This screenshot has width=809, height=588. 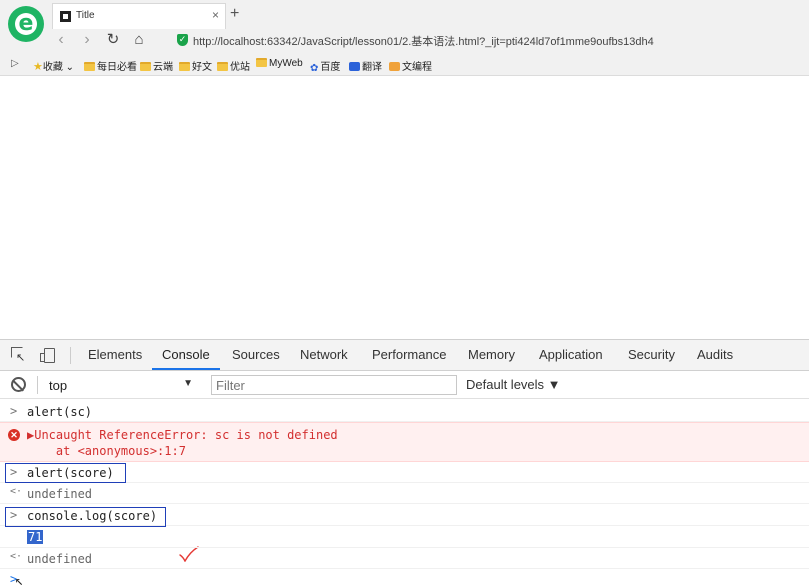 What do you see at coordinates (715, 354) in the screenshot?
I see `tab-audits: Audits` at bounding box center [715, 354].